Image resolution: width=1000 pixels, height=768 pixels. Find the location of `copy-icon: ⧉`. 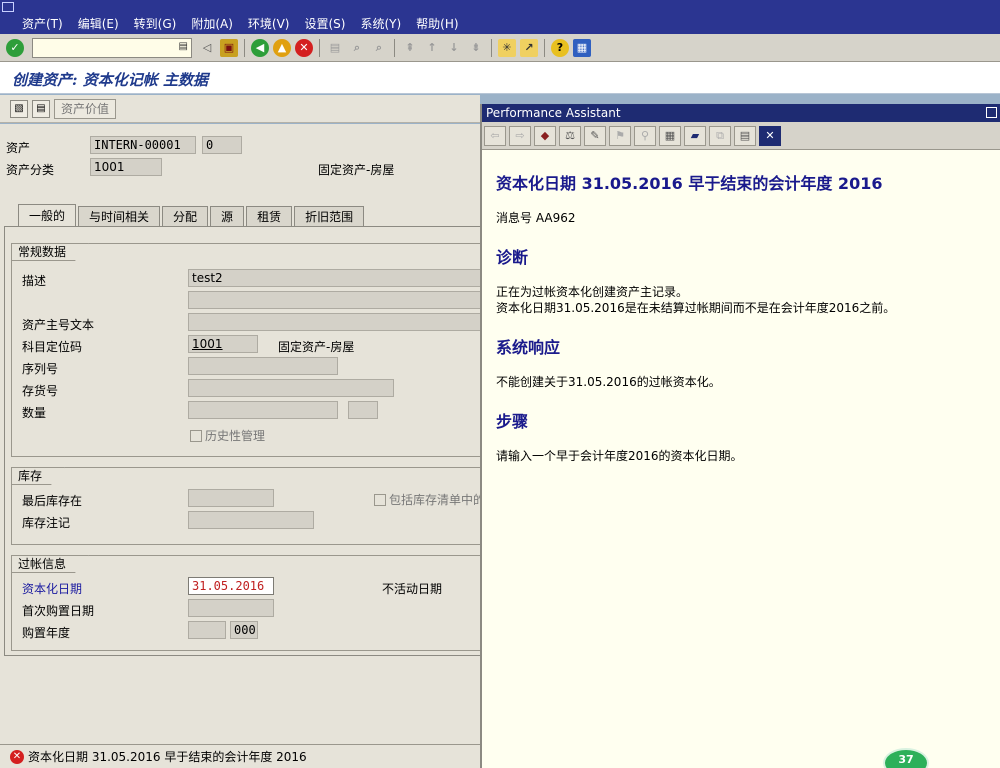

copy-icon: ⧉ is located at coordinates (720, 135).